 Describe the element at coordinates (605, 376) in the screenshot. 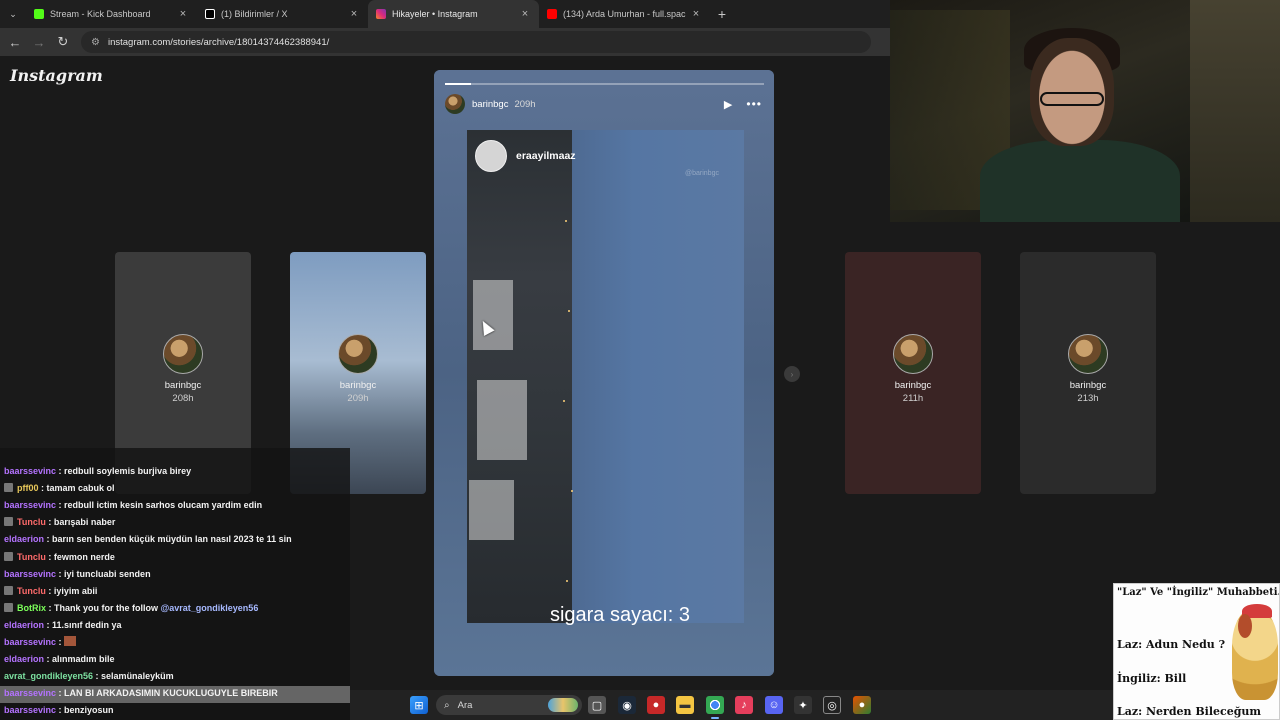

I see `story-photo: eraayilmaaz @barinbgc` at that location.